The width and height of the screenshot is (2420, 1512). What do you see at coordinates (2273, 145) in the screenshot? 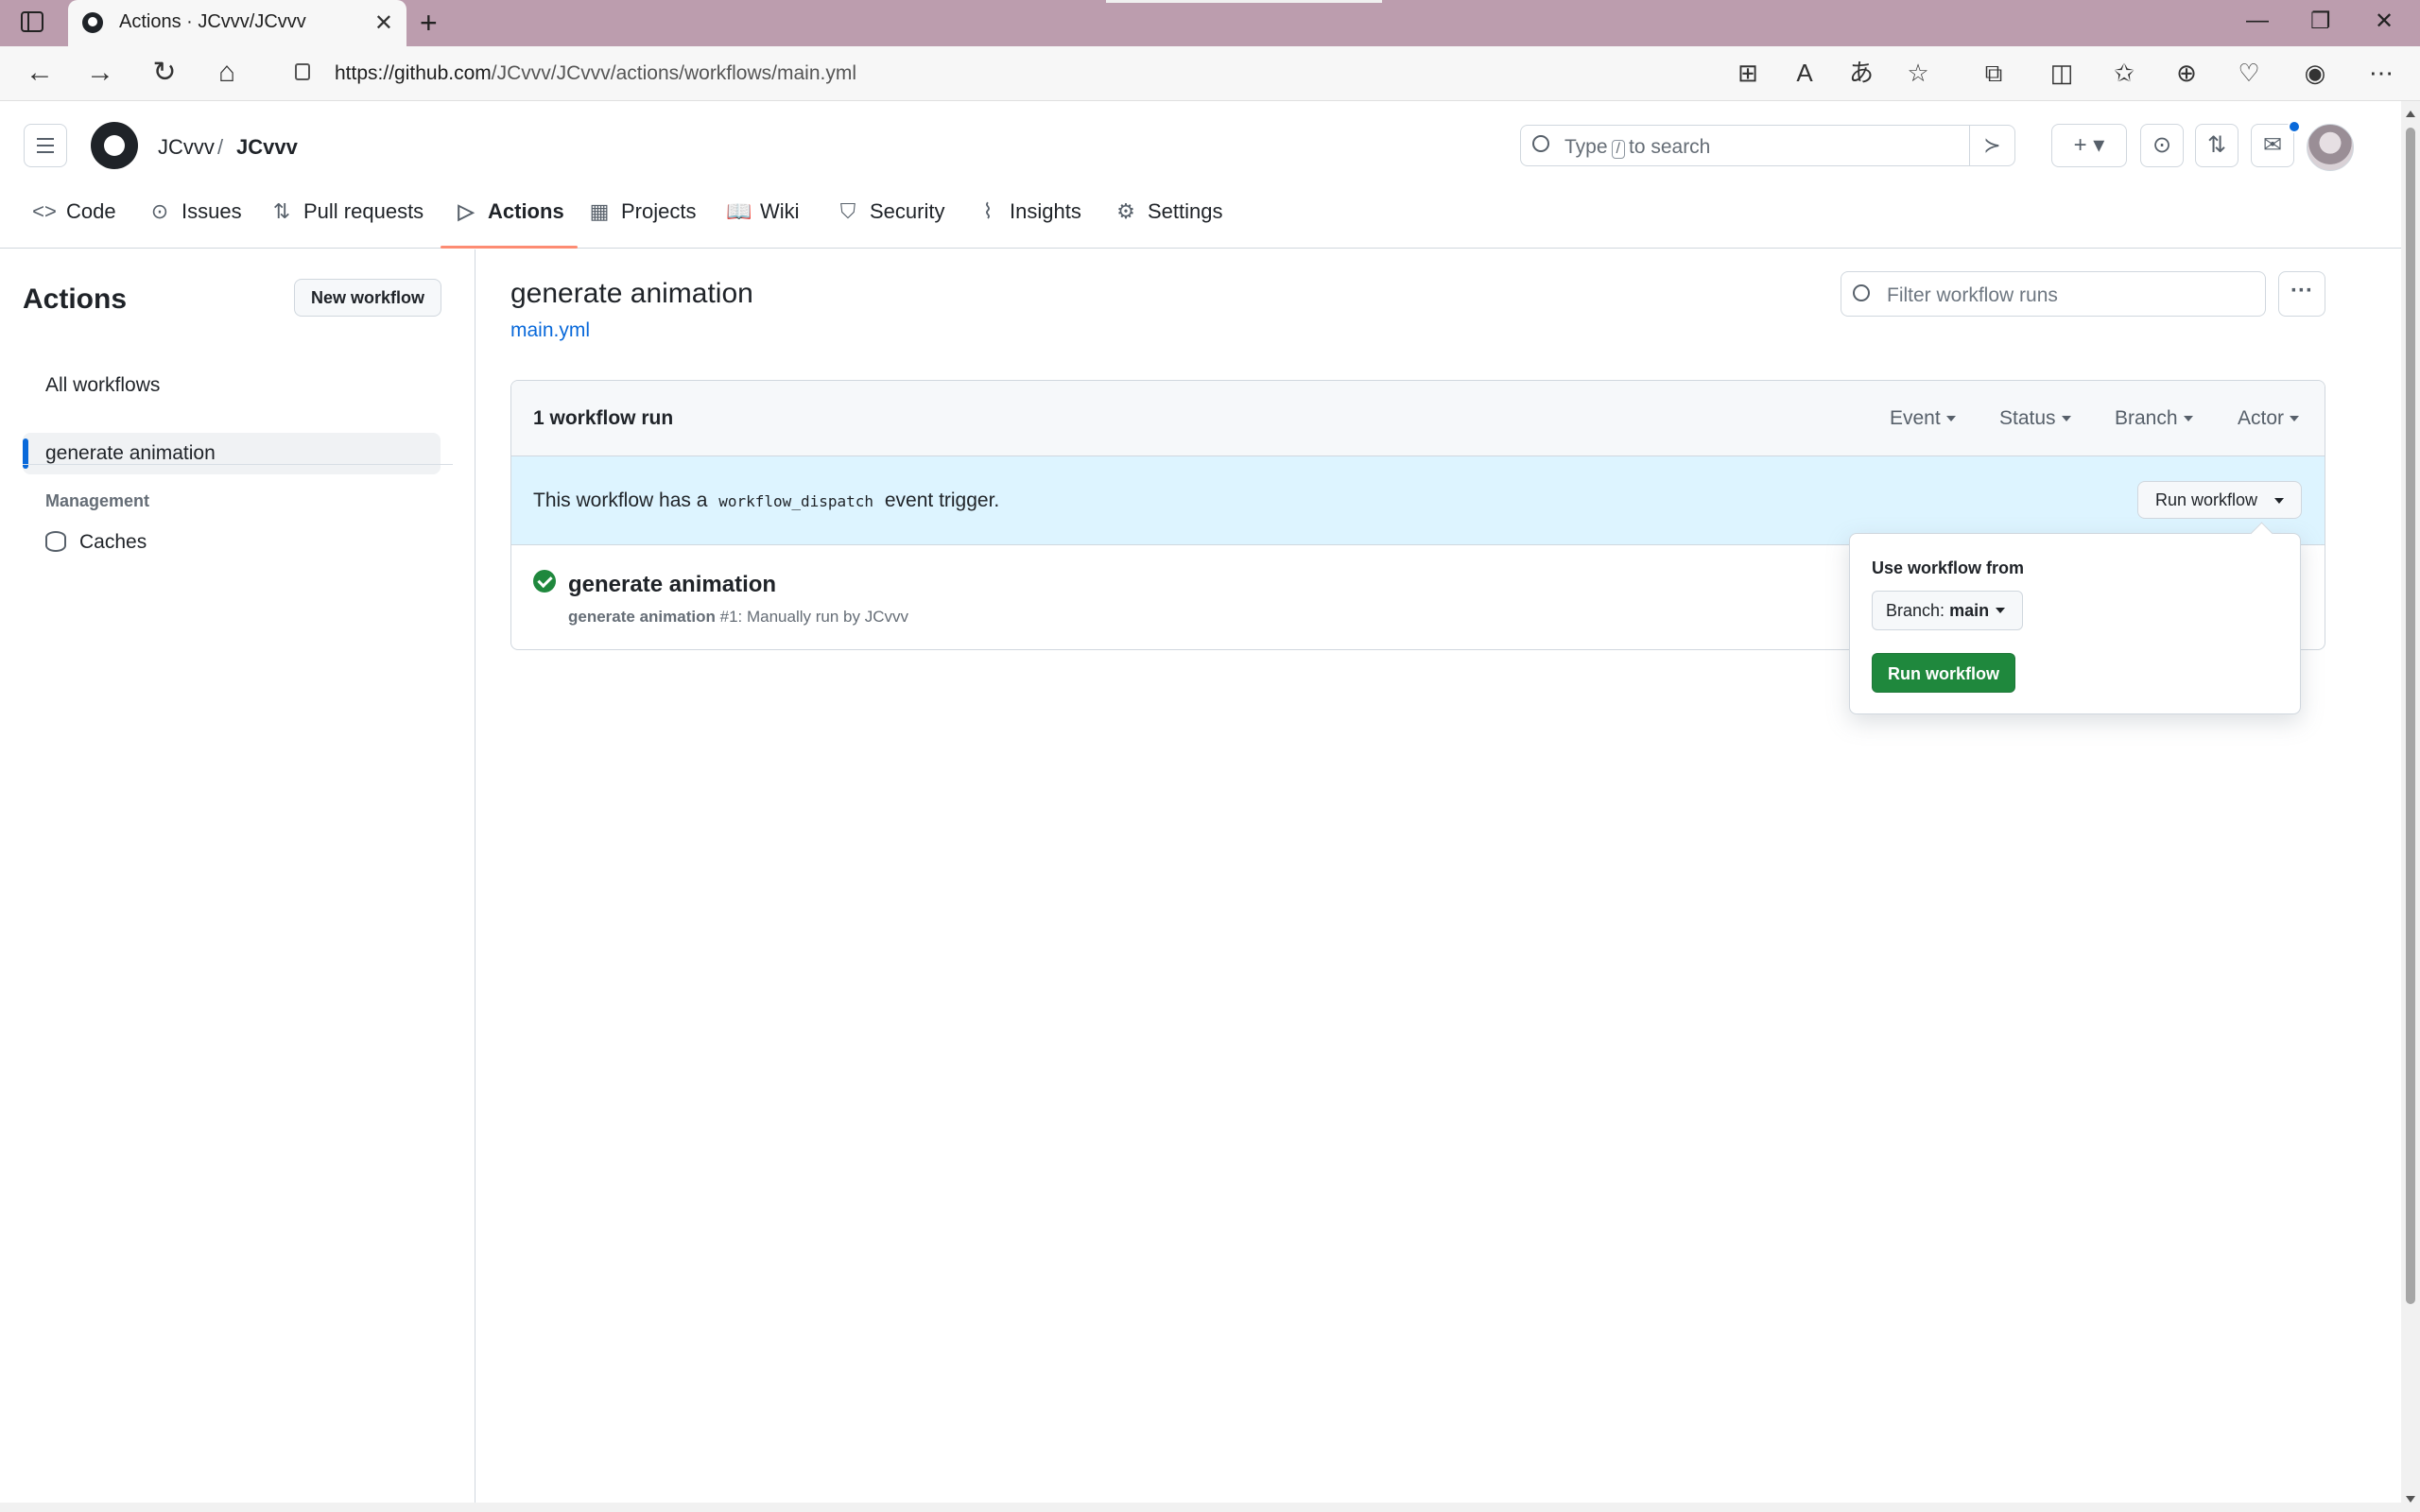
I see `inbox-icon: ✉` at bounding box center [2273, 145].